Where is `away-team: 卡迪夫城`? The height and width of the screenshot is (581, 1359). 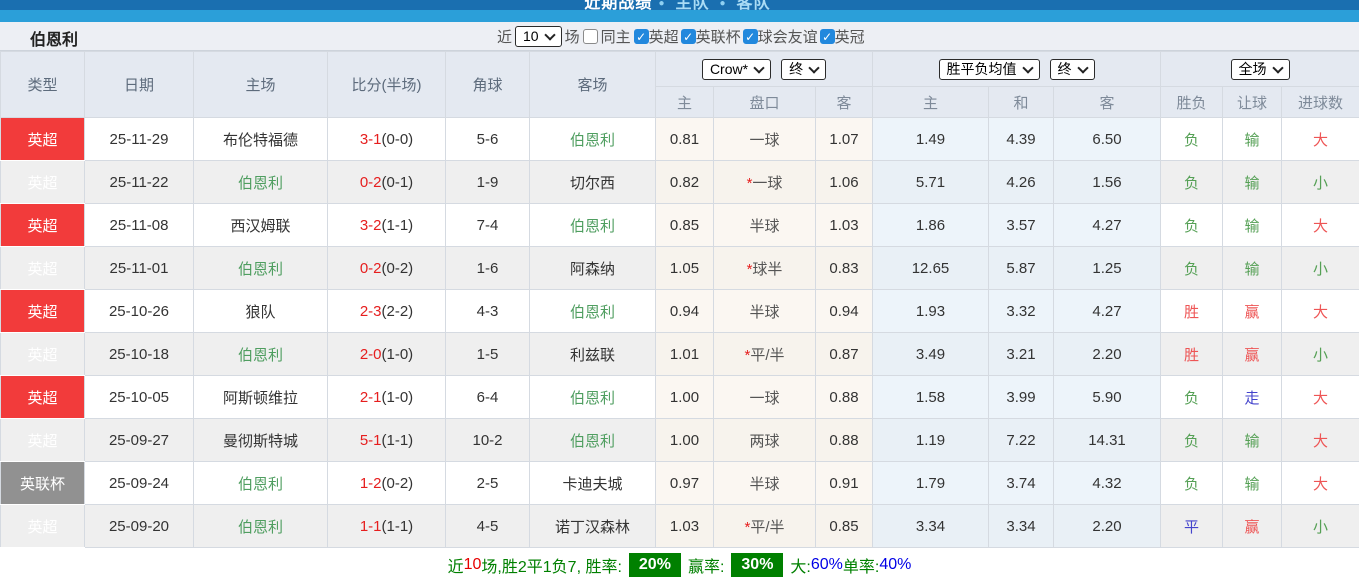 away-team: 卡迪夫城 is located at coordinates (593, 483).